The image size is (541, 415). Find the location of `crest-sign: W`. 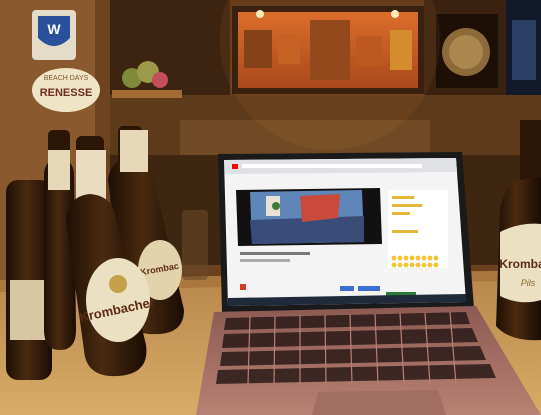

crest-sign: W is located at coordinates (54, 35).